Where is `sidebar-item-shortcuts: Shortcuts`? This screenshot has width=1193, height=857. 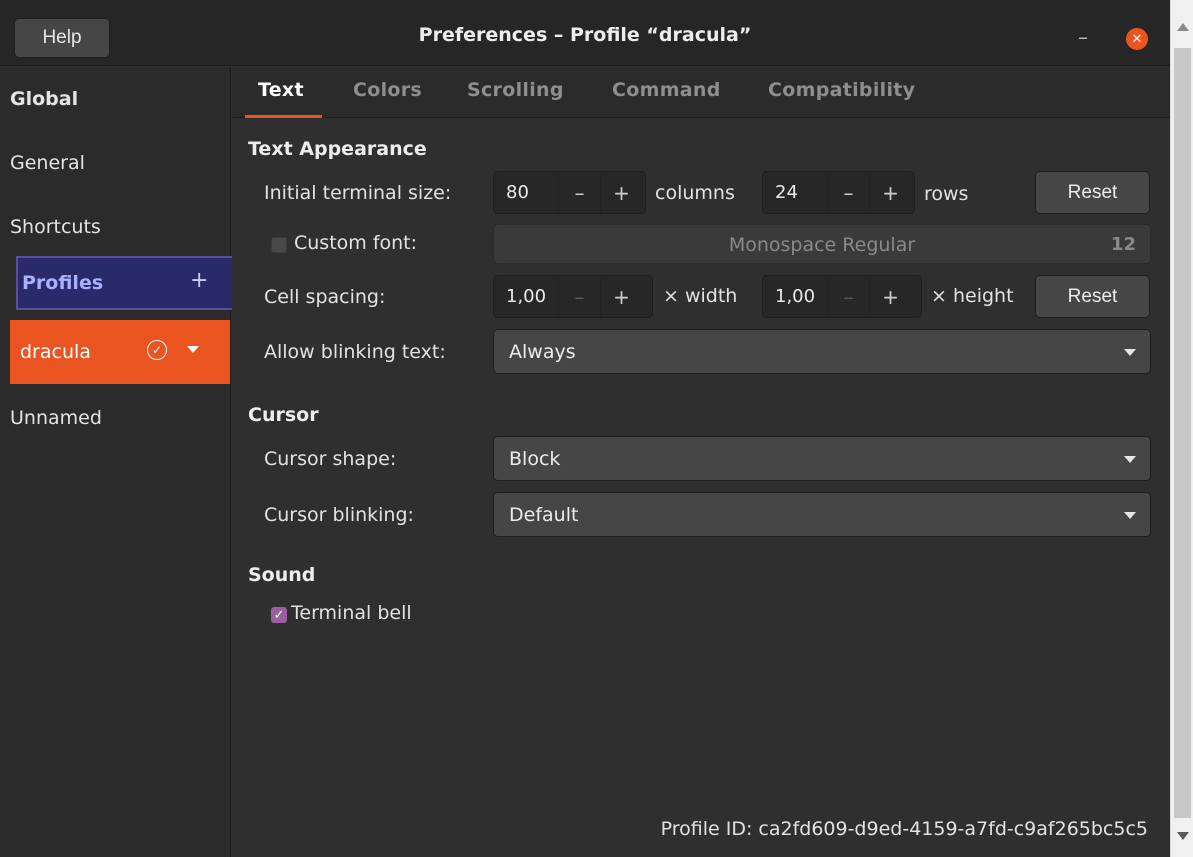 sidebar-item-shortcuts: Shortcuts is located at coordinates (115, 227).